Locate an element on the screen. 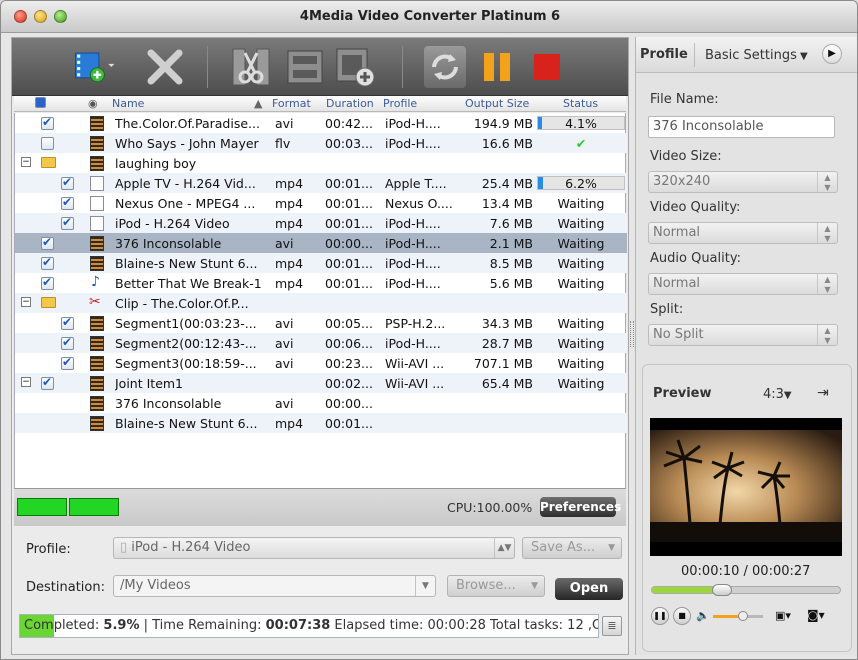  toolbar is located at coordinates (320, 67).